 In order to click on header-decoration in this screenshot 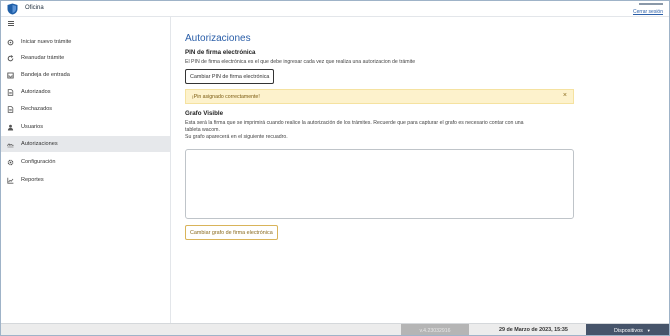, I will do `click(651, 4)`.